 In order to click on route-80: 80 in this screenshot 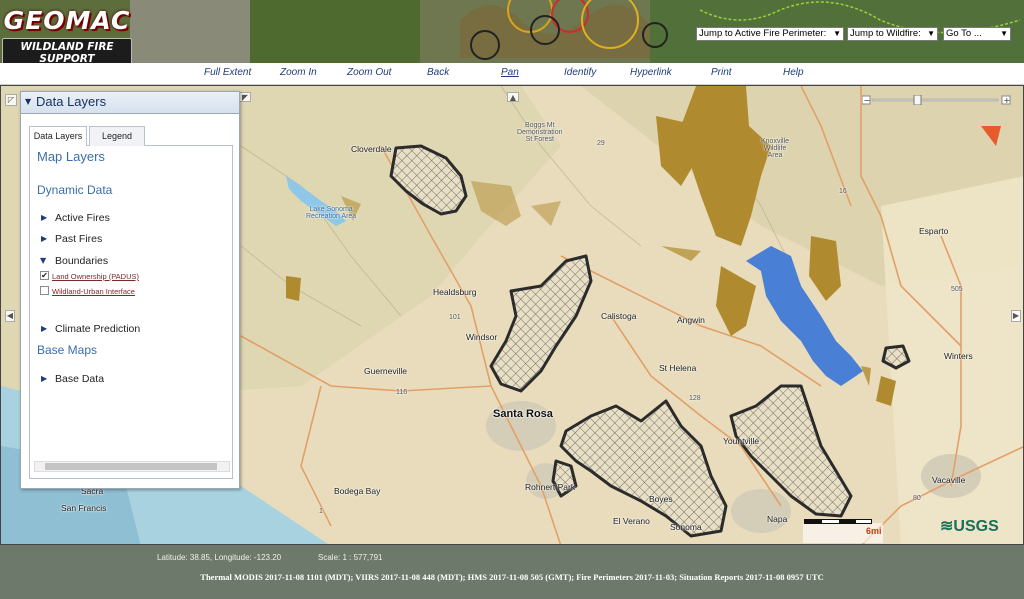, I will do `click(917, 498)`.